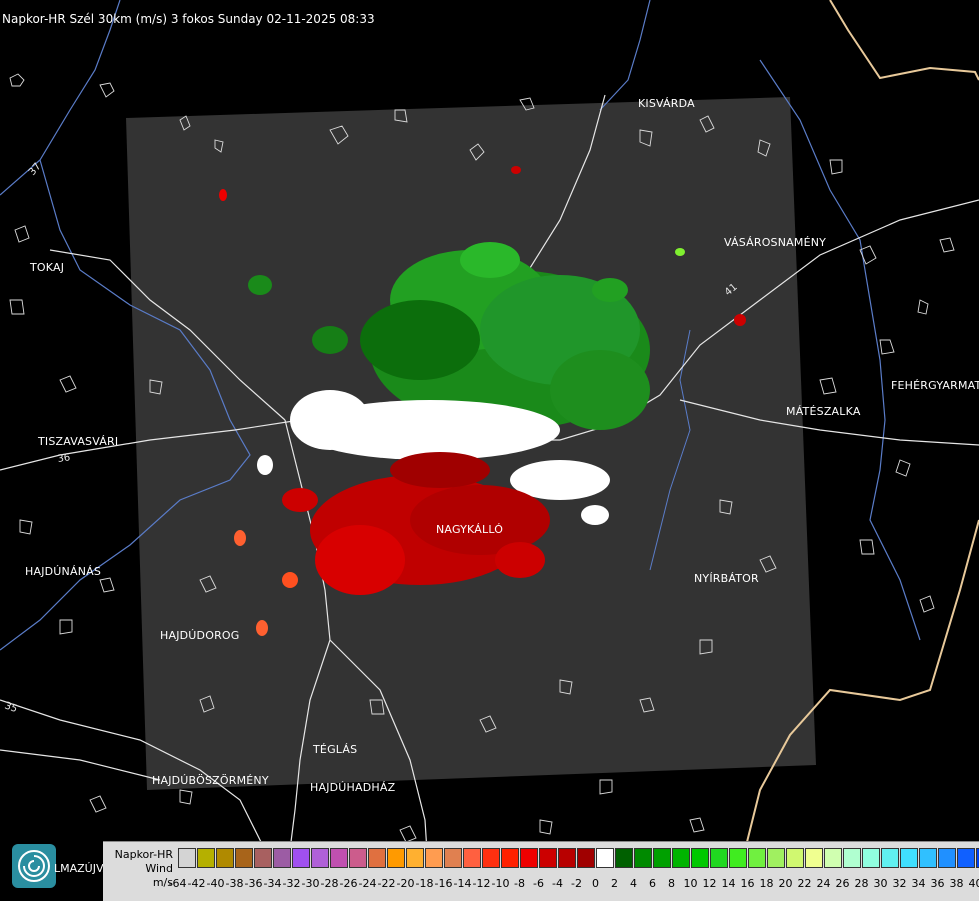 The image size is (979, 901). Describe the element at coordinates (652, 883) in the screenshot. I see `legend-tick-label: 6` at that location.